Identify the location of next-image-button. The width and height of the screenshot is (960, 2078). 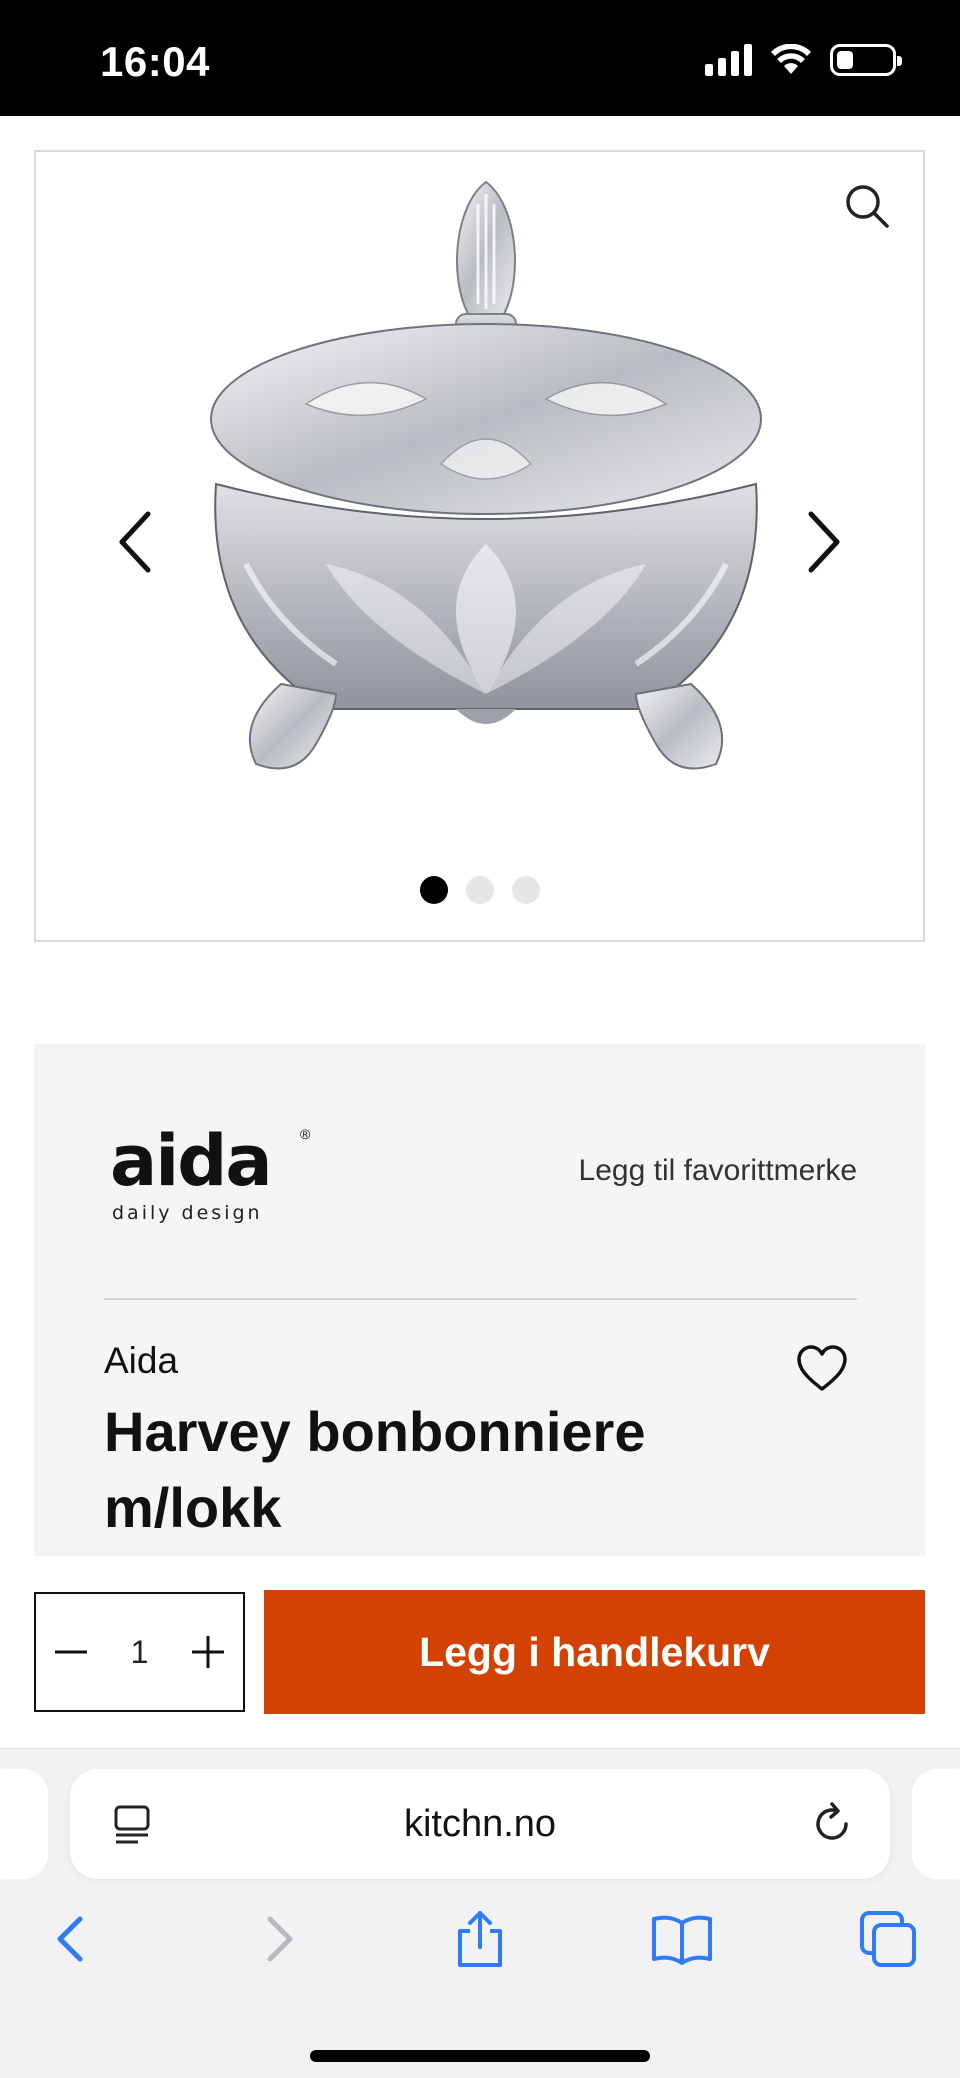
(823, 542).